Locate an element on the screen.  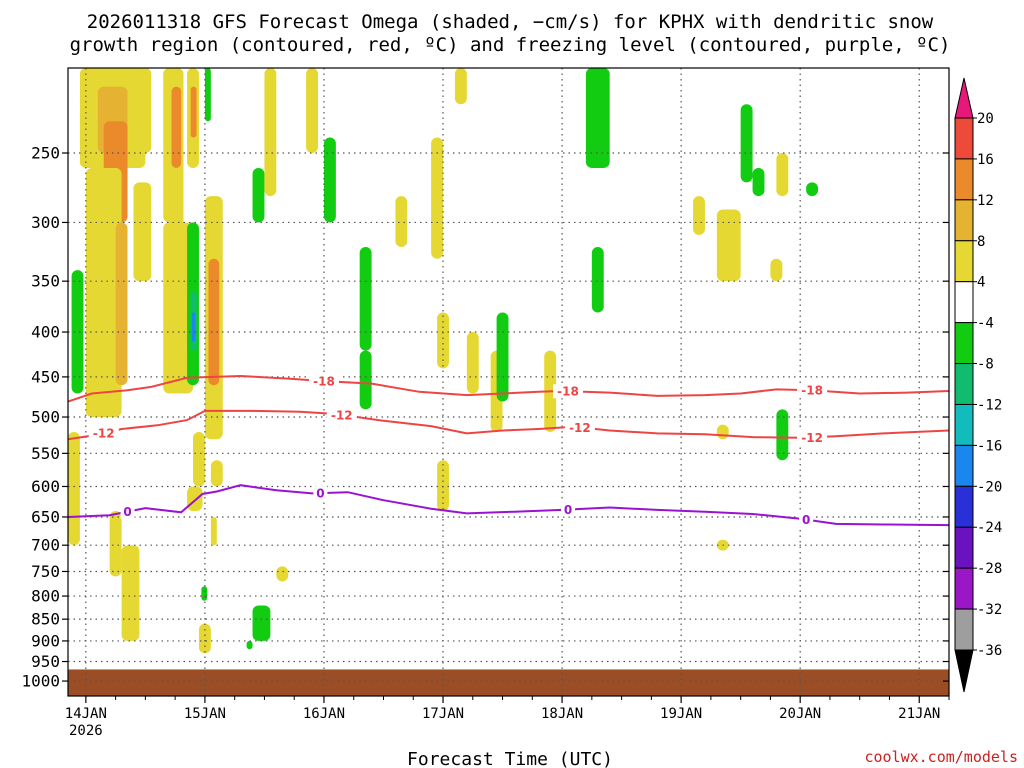
colorbar-label: -36 is located at coordinates (989, 651).